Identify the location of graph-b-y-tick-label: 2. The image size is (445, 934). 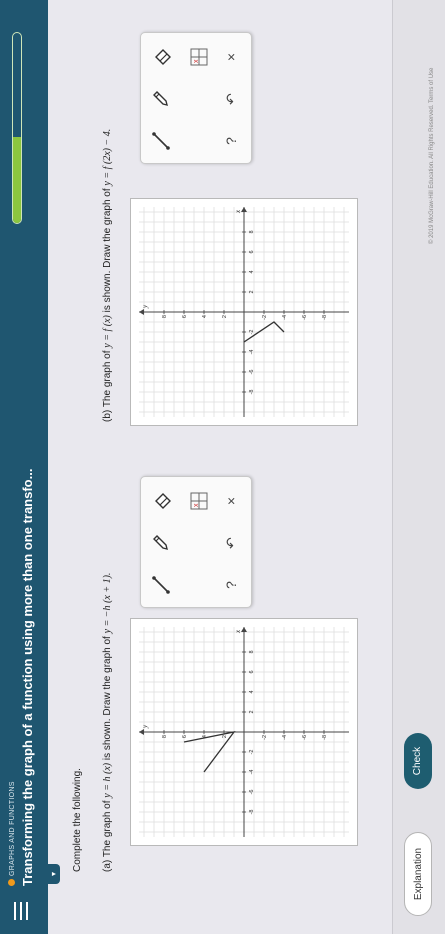
(225, 316).